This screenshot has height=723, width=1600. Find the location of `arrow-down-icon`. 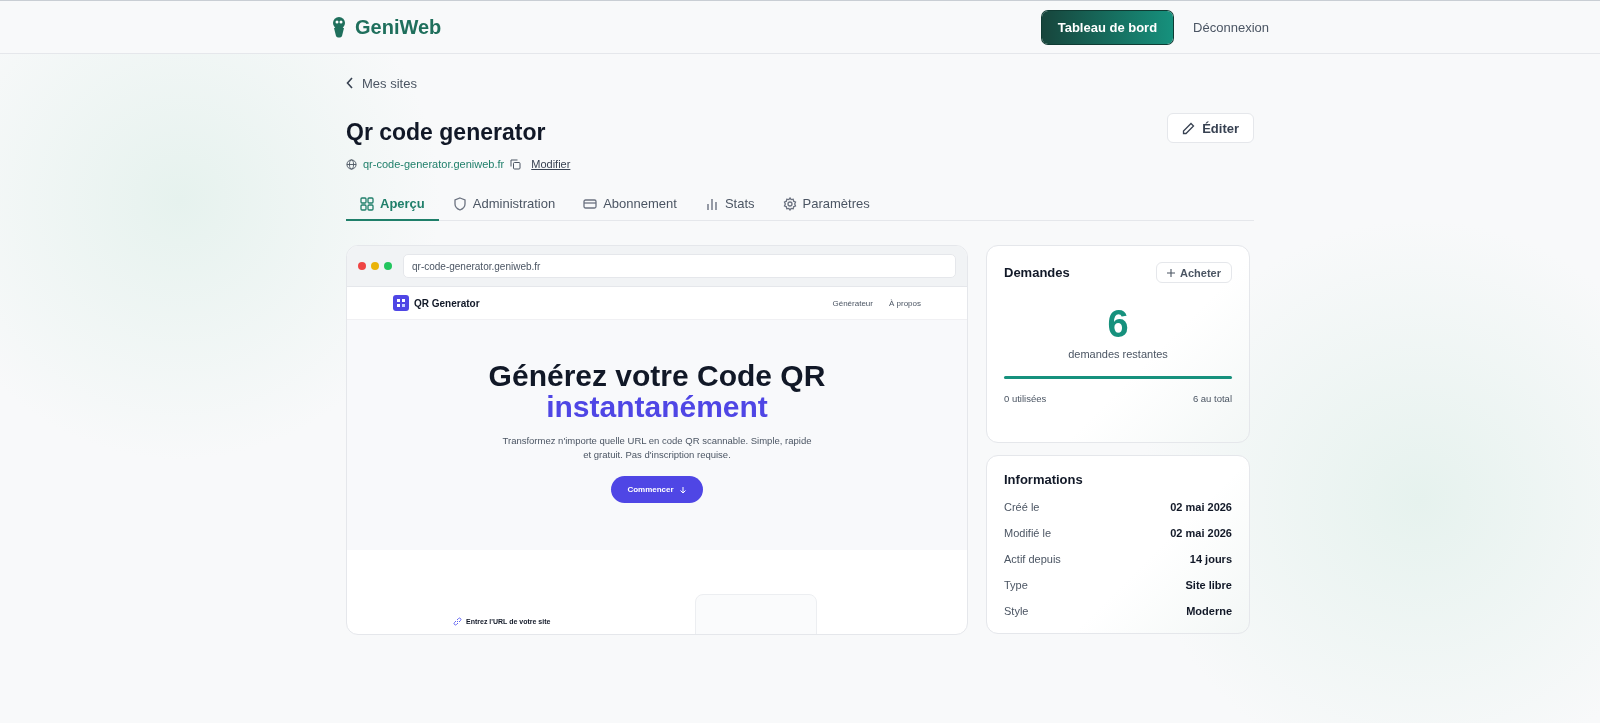

arrow-down-icon is located at coordinates (682, 489).